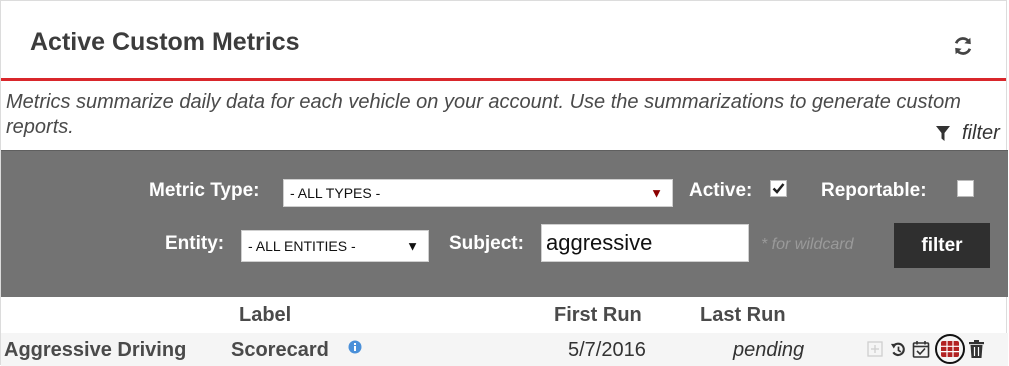  I want to click on reportable-checkbox, so click(965, 188).